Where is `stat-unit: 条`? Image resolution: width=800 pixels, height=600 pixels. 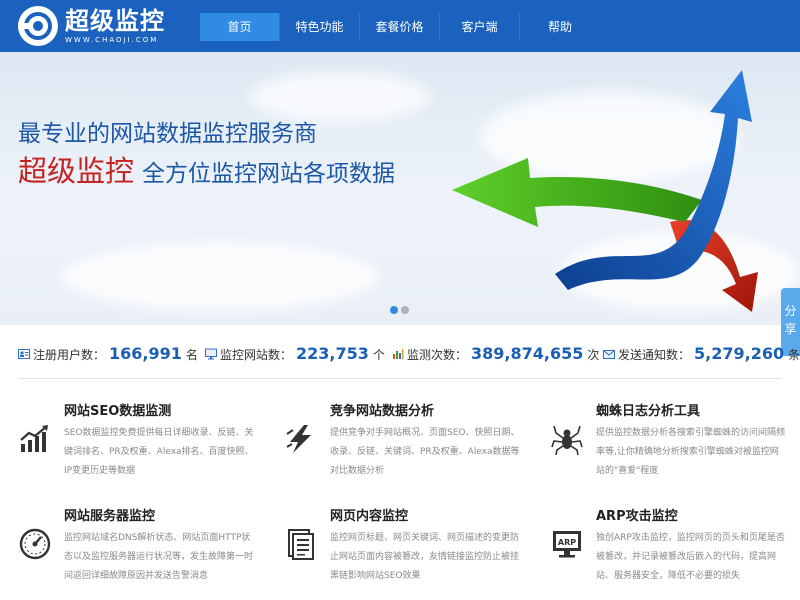
stat-unit: 条 is located at coordinates (794, 355).